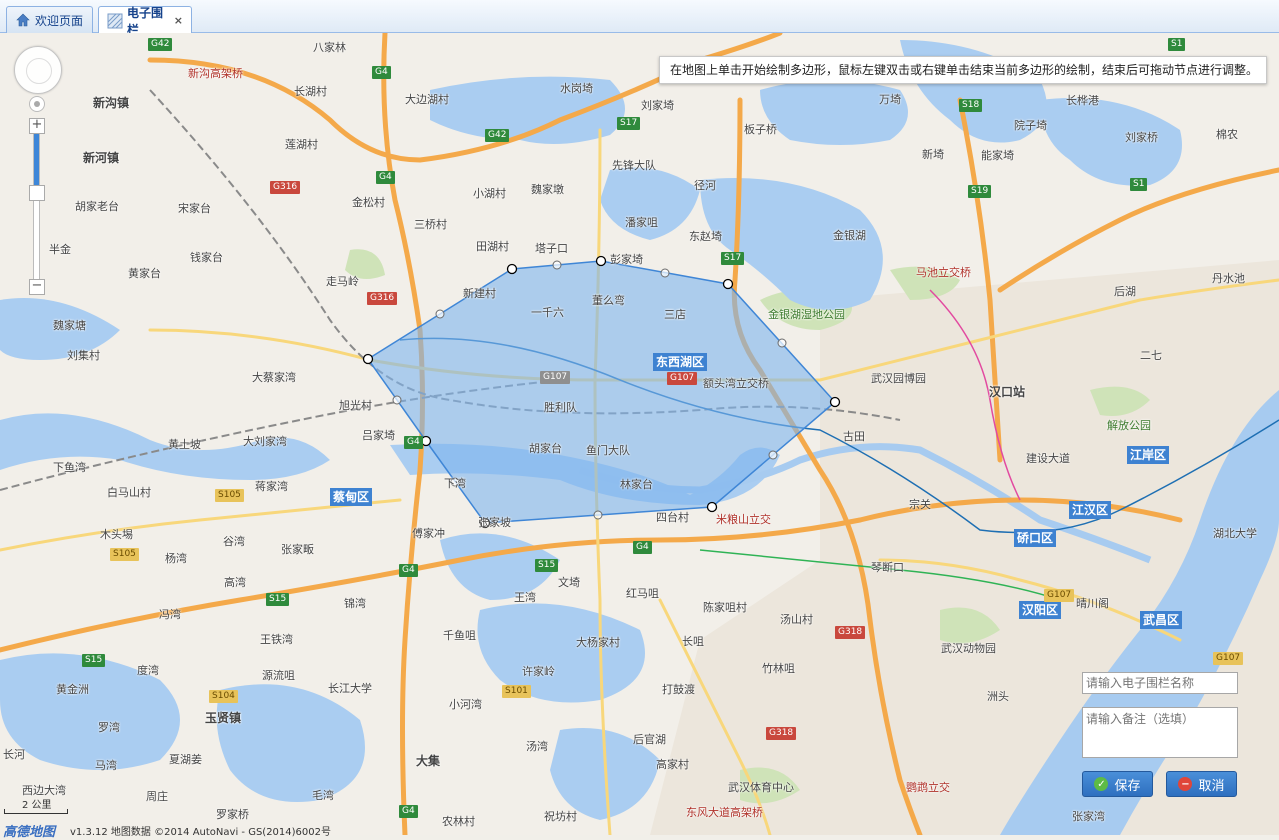 The width and height of the screenshot is (1279, 840). I want to click on place-label: 董么弯, so click(608, 300).